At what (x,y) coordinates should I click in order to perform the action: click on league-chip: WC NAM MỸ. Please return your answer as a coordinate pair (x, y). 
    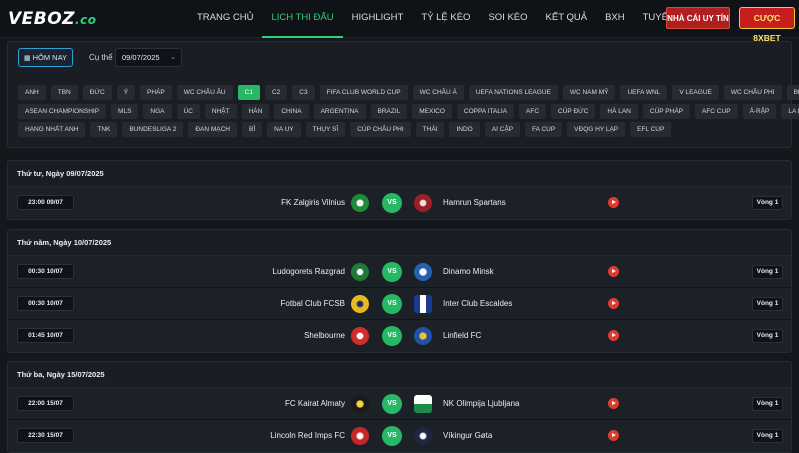
    Looking at the image, I should click on (589, 92).